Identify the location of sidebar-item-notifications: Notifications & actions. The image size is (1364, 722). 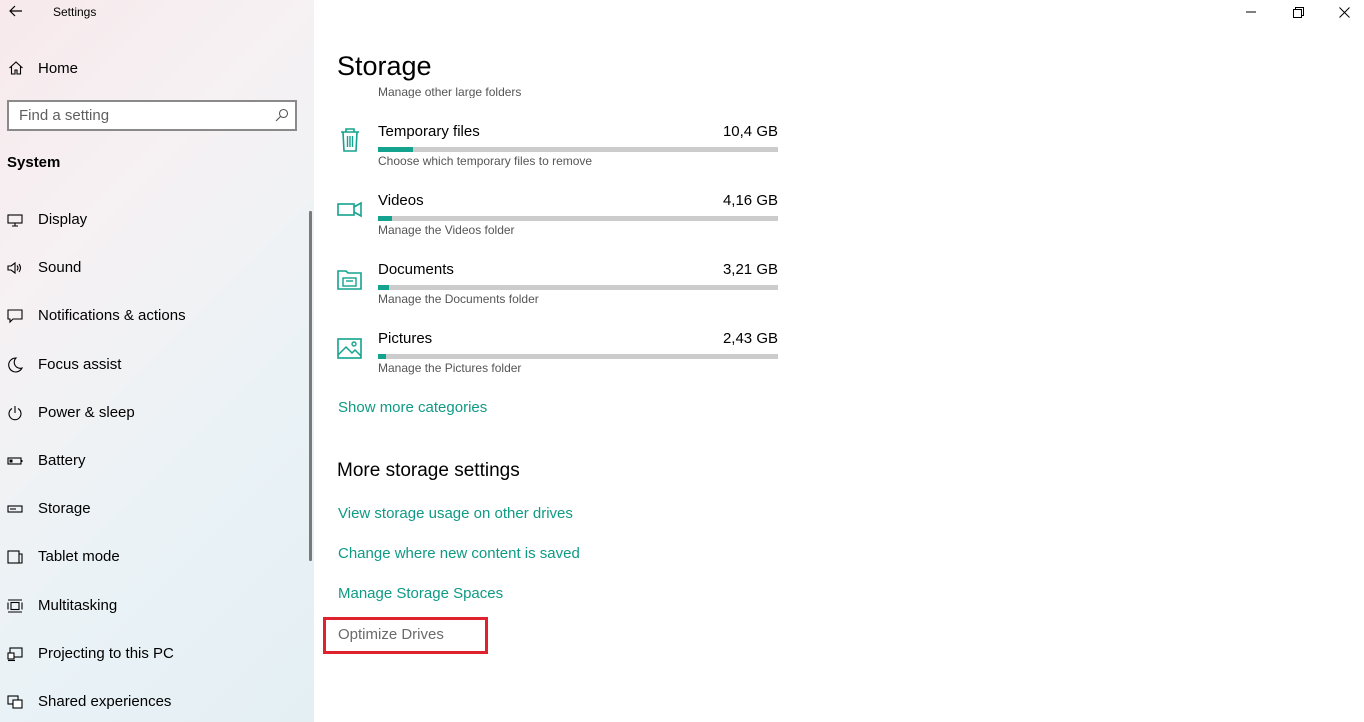
(152, 316).